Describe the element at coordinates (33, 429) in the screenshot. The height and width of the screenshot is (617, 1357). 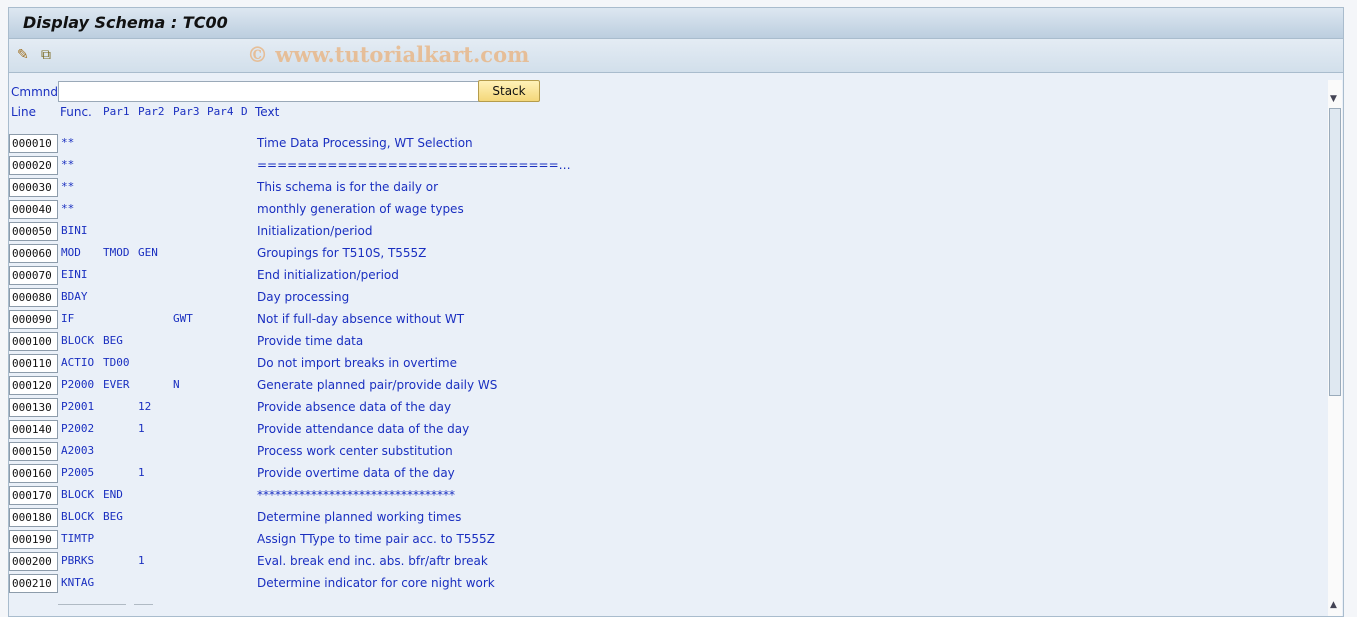
I see `line-number-field: 000140` at that location.